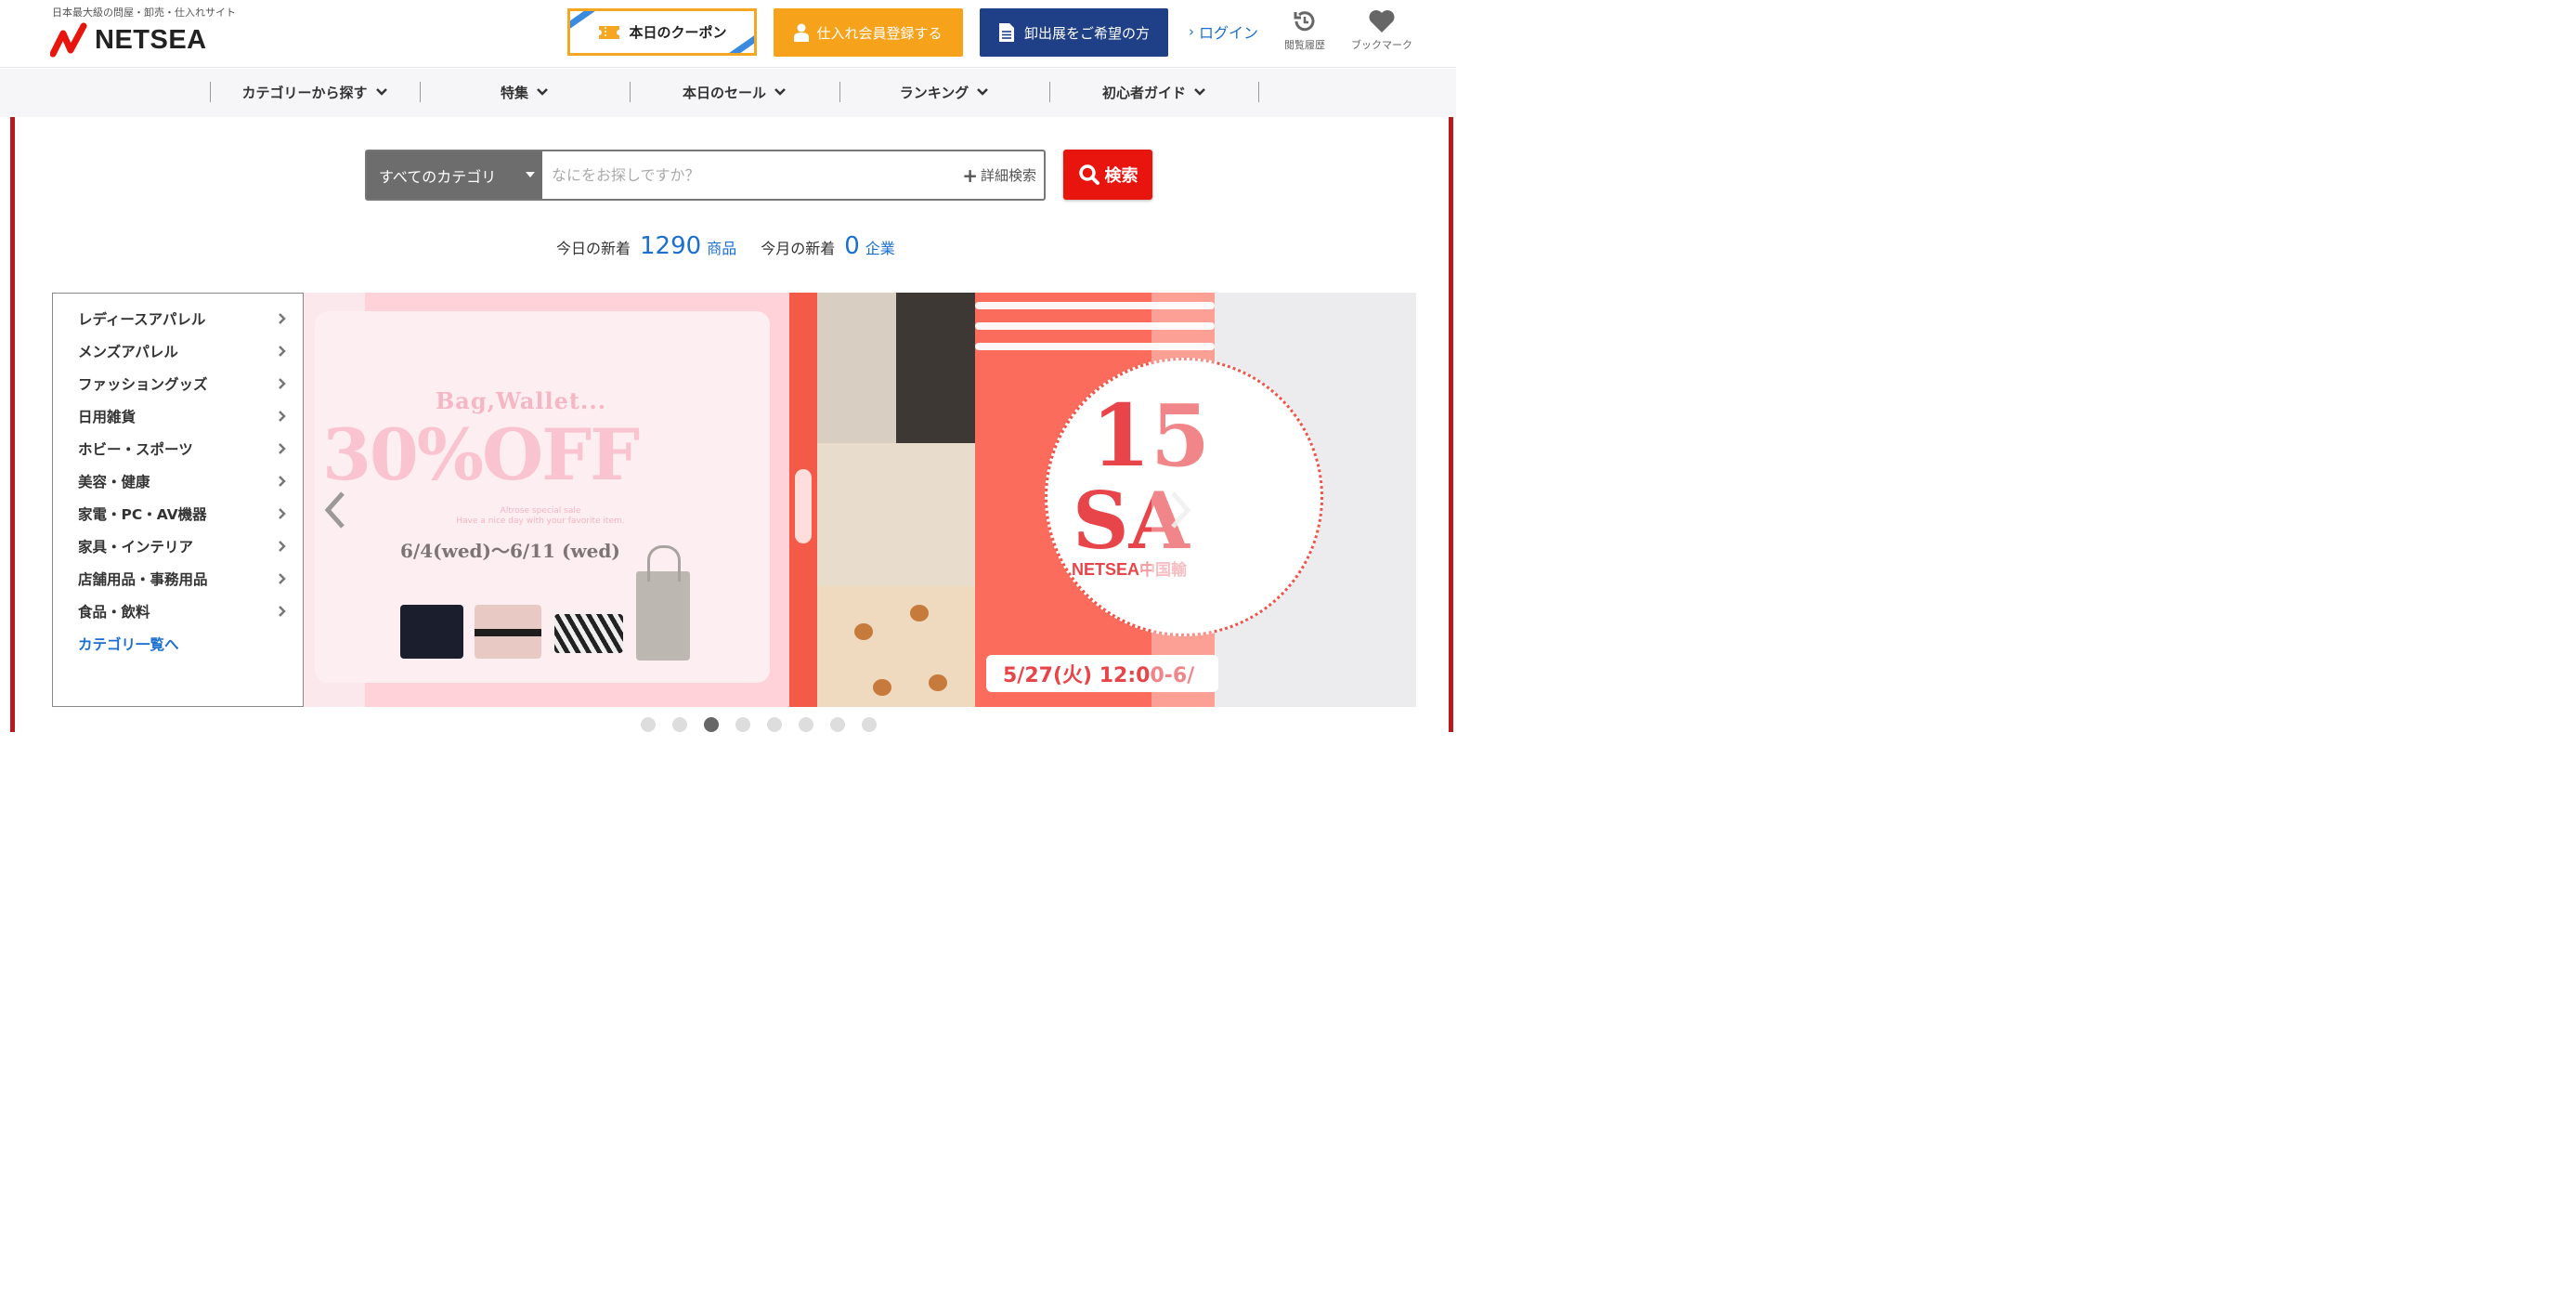  Describe the element at coordinates (1381, 45) in the screenshot. I see `bookmark-label: ブックマーク` at that location.